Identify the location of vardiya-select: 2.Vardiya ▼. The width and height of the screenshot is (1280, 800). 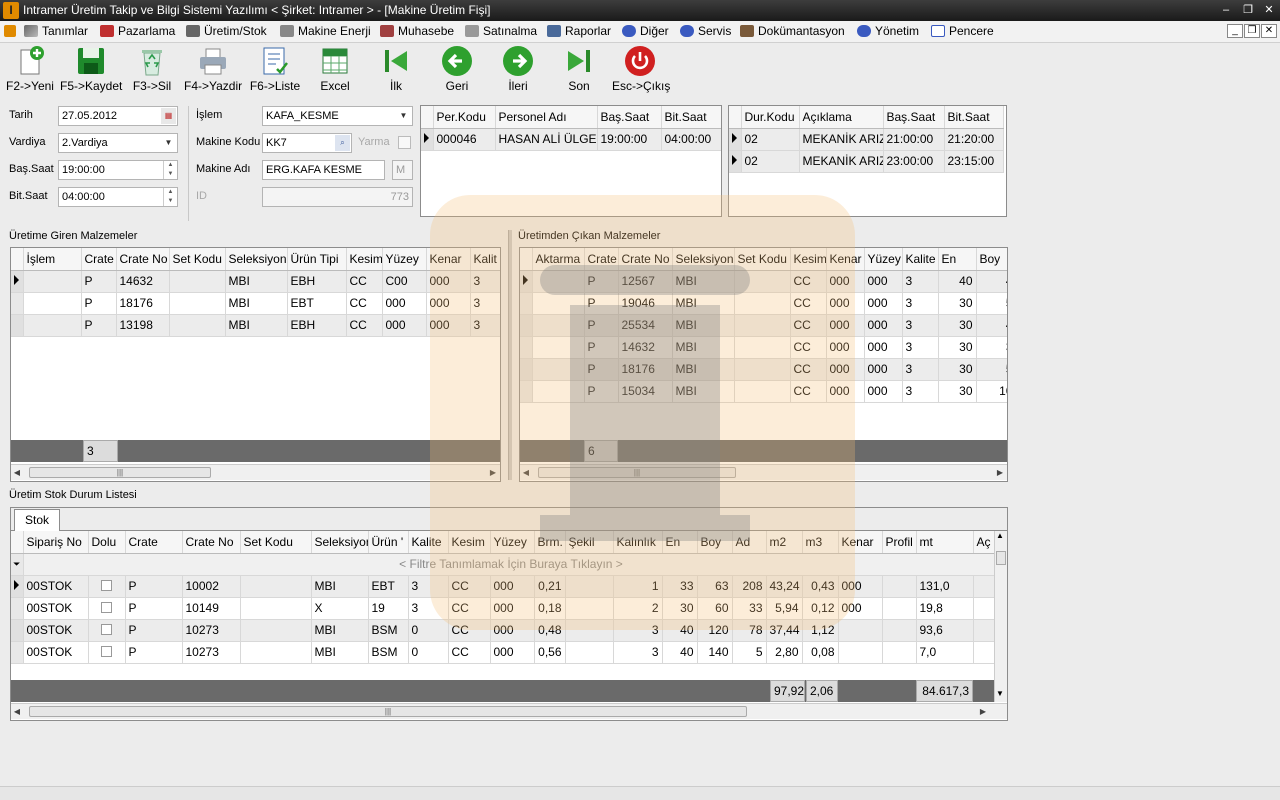
(118, 143).